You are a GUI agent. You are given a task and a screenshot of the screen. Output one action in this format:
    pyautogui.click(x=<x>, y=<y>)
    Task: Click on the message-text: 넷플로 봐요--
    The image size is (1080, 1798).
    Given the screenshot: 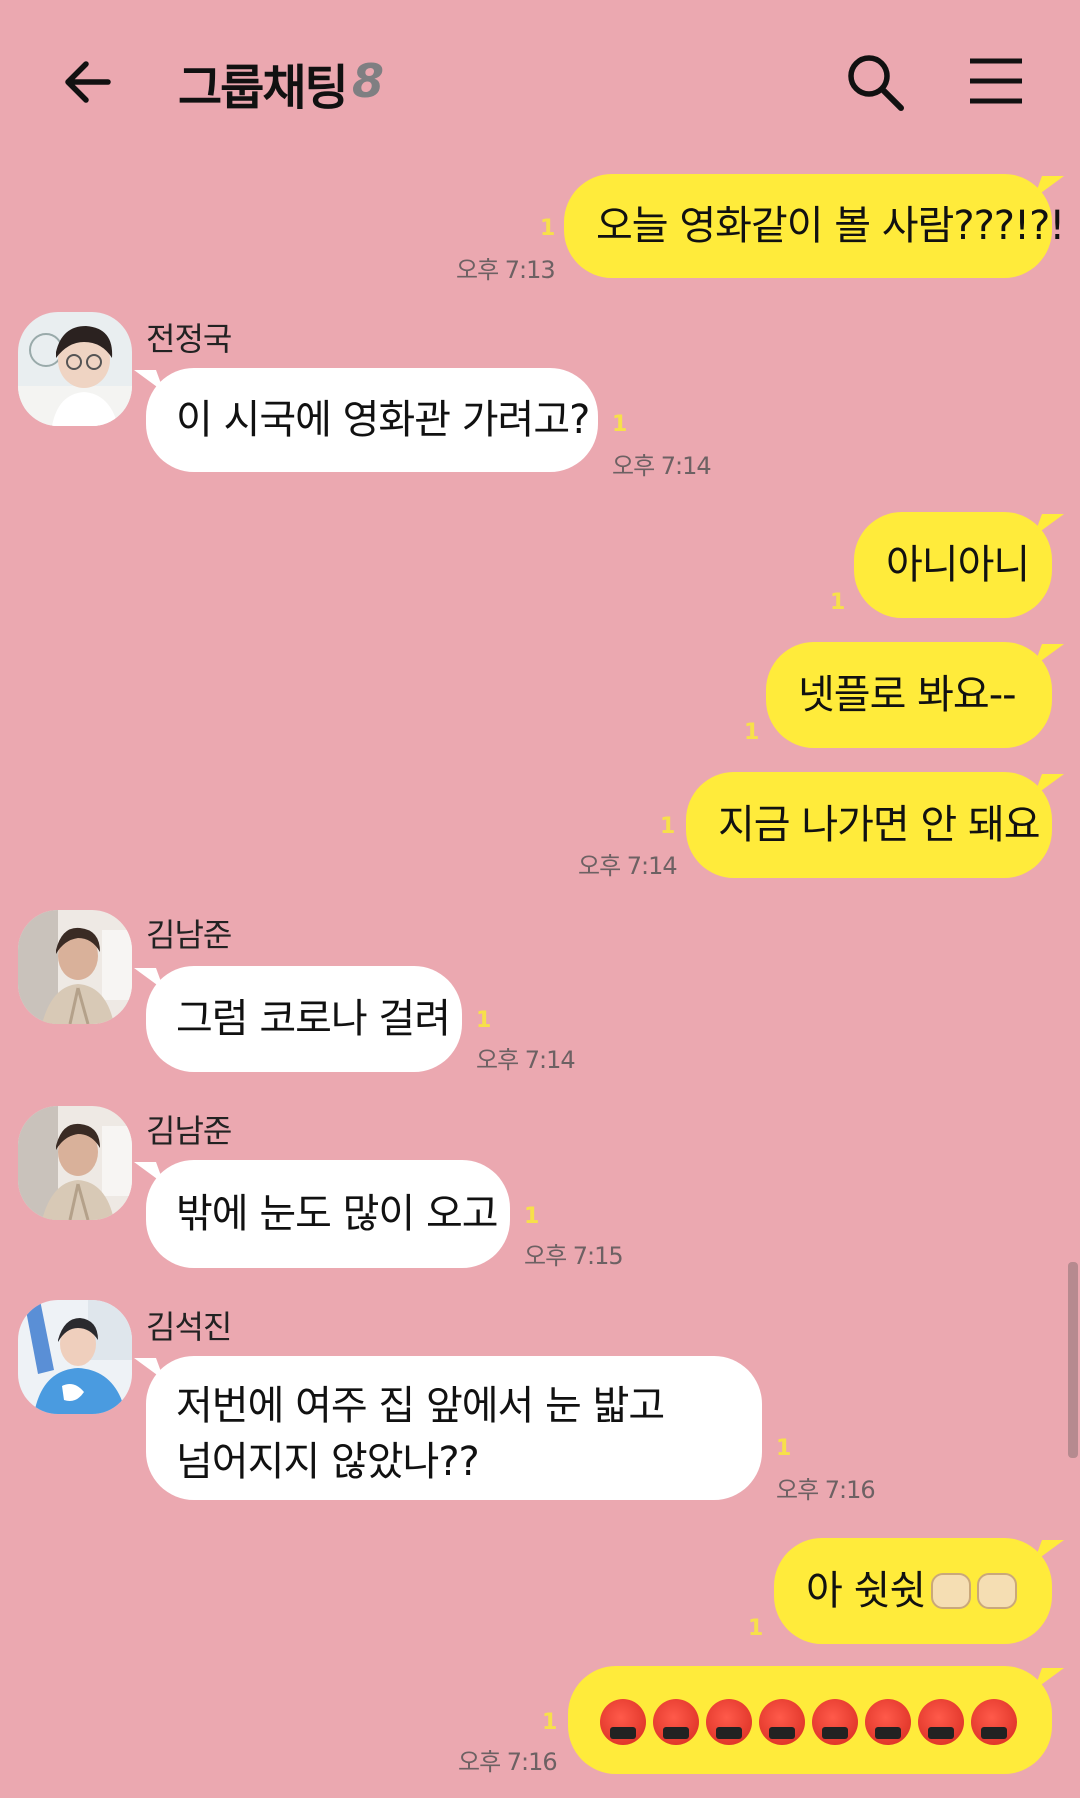 What is the action you would take?
    pyautogui.click(x=907, y=695)
    